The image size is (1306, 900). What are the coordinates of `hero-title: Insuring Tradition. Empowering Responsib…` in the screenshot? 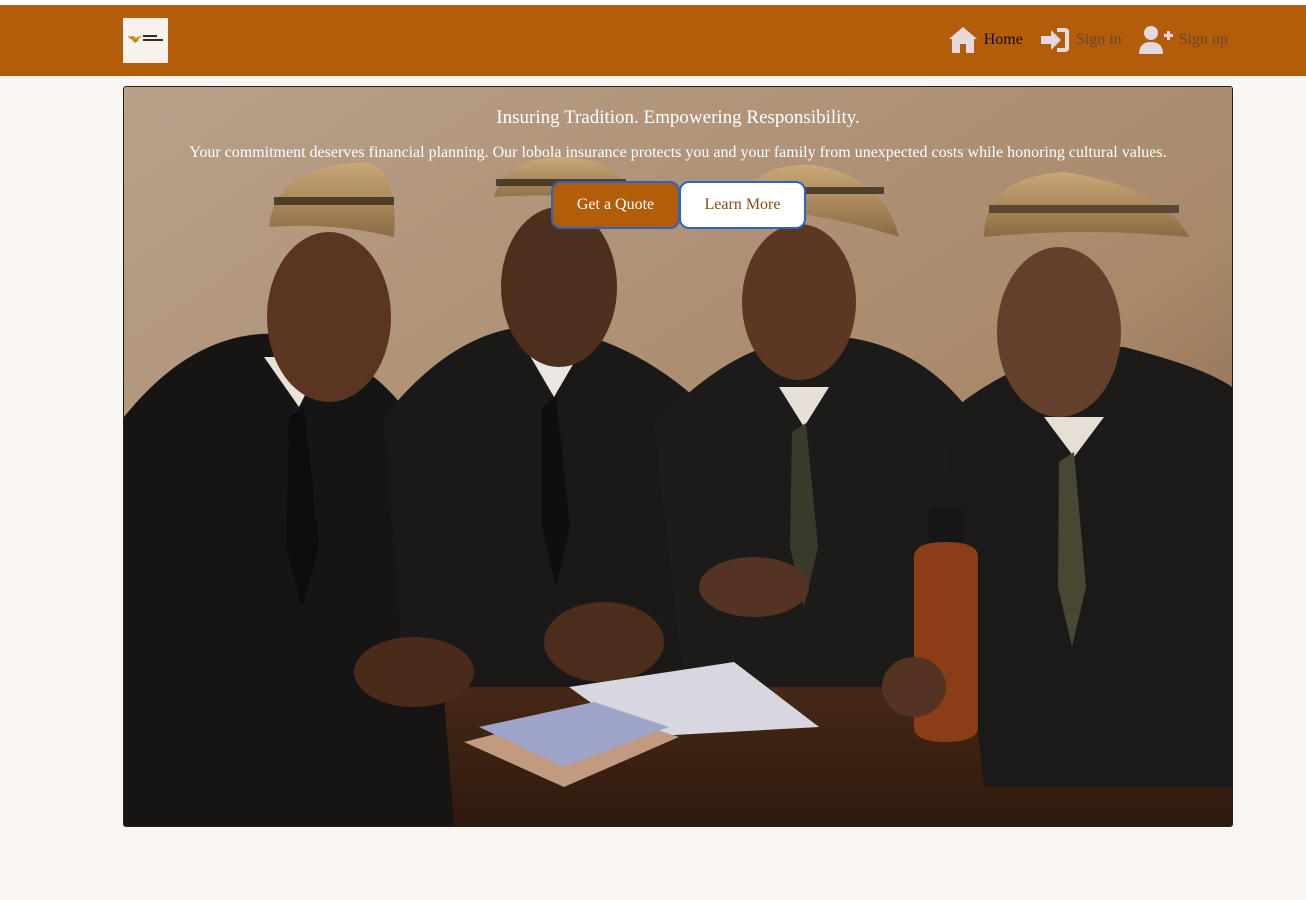 It's located at (678, 117).